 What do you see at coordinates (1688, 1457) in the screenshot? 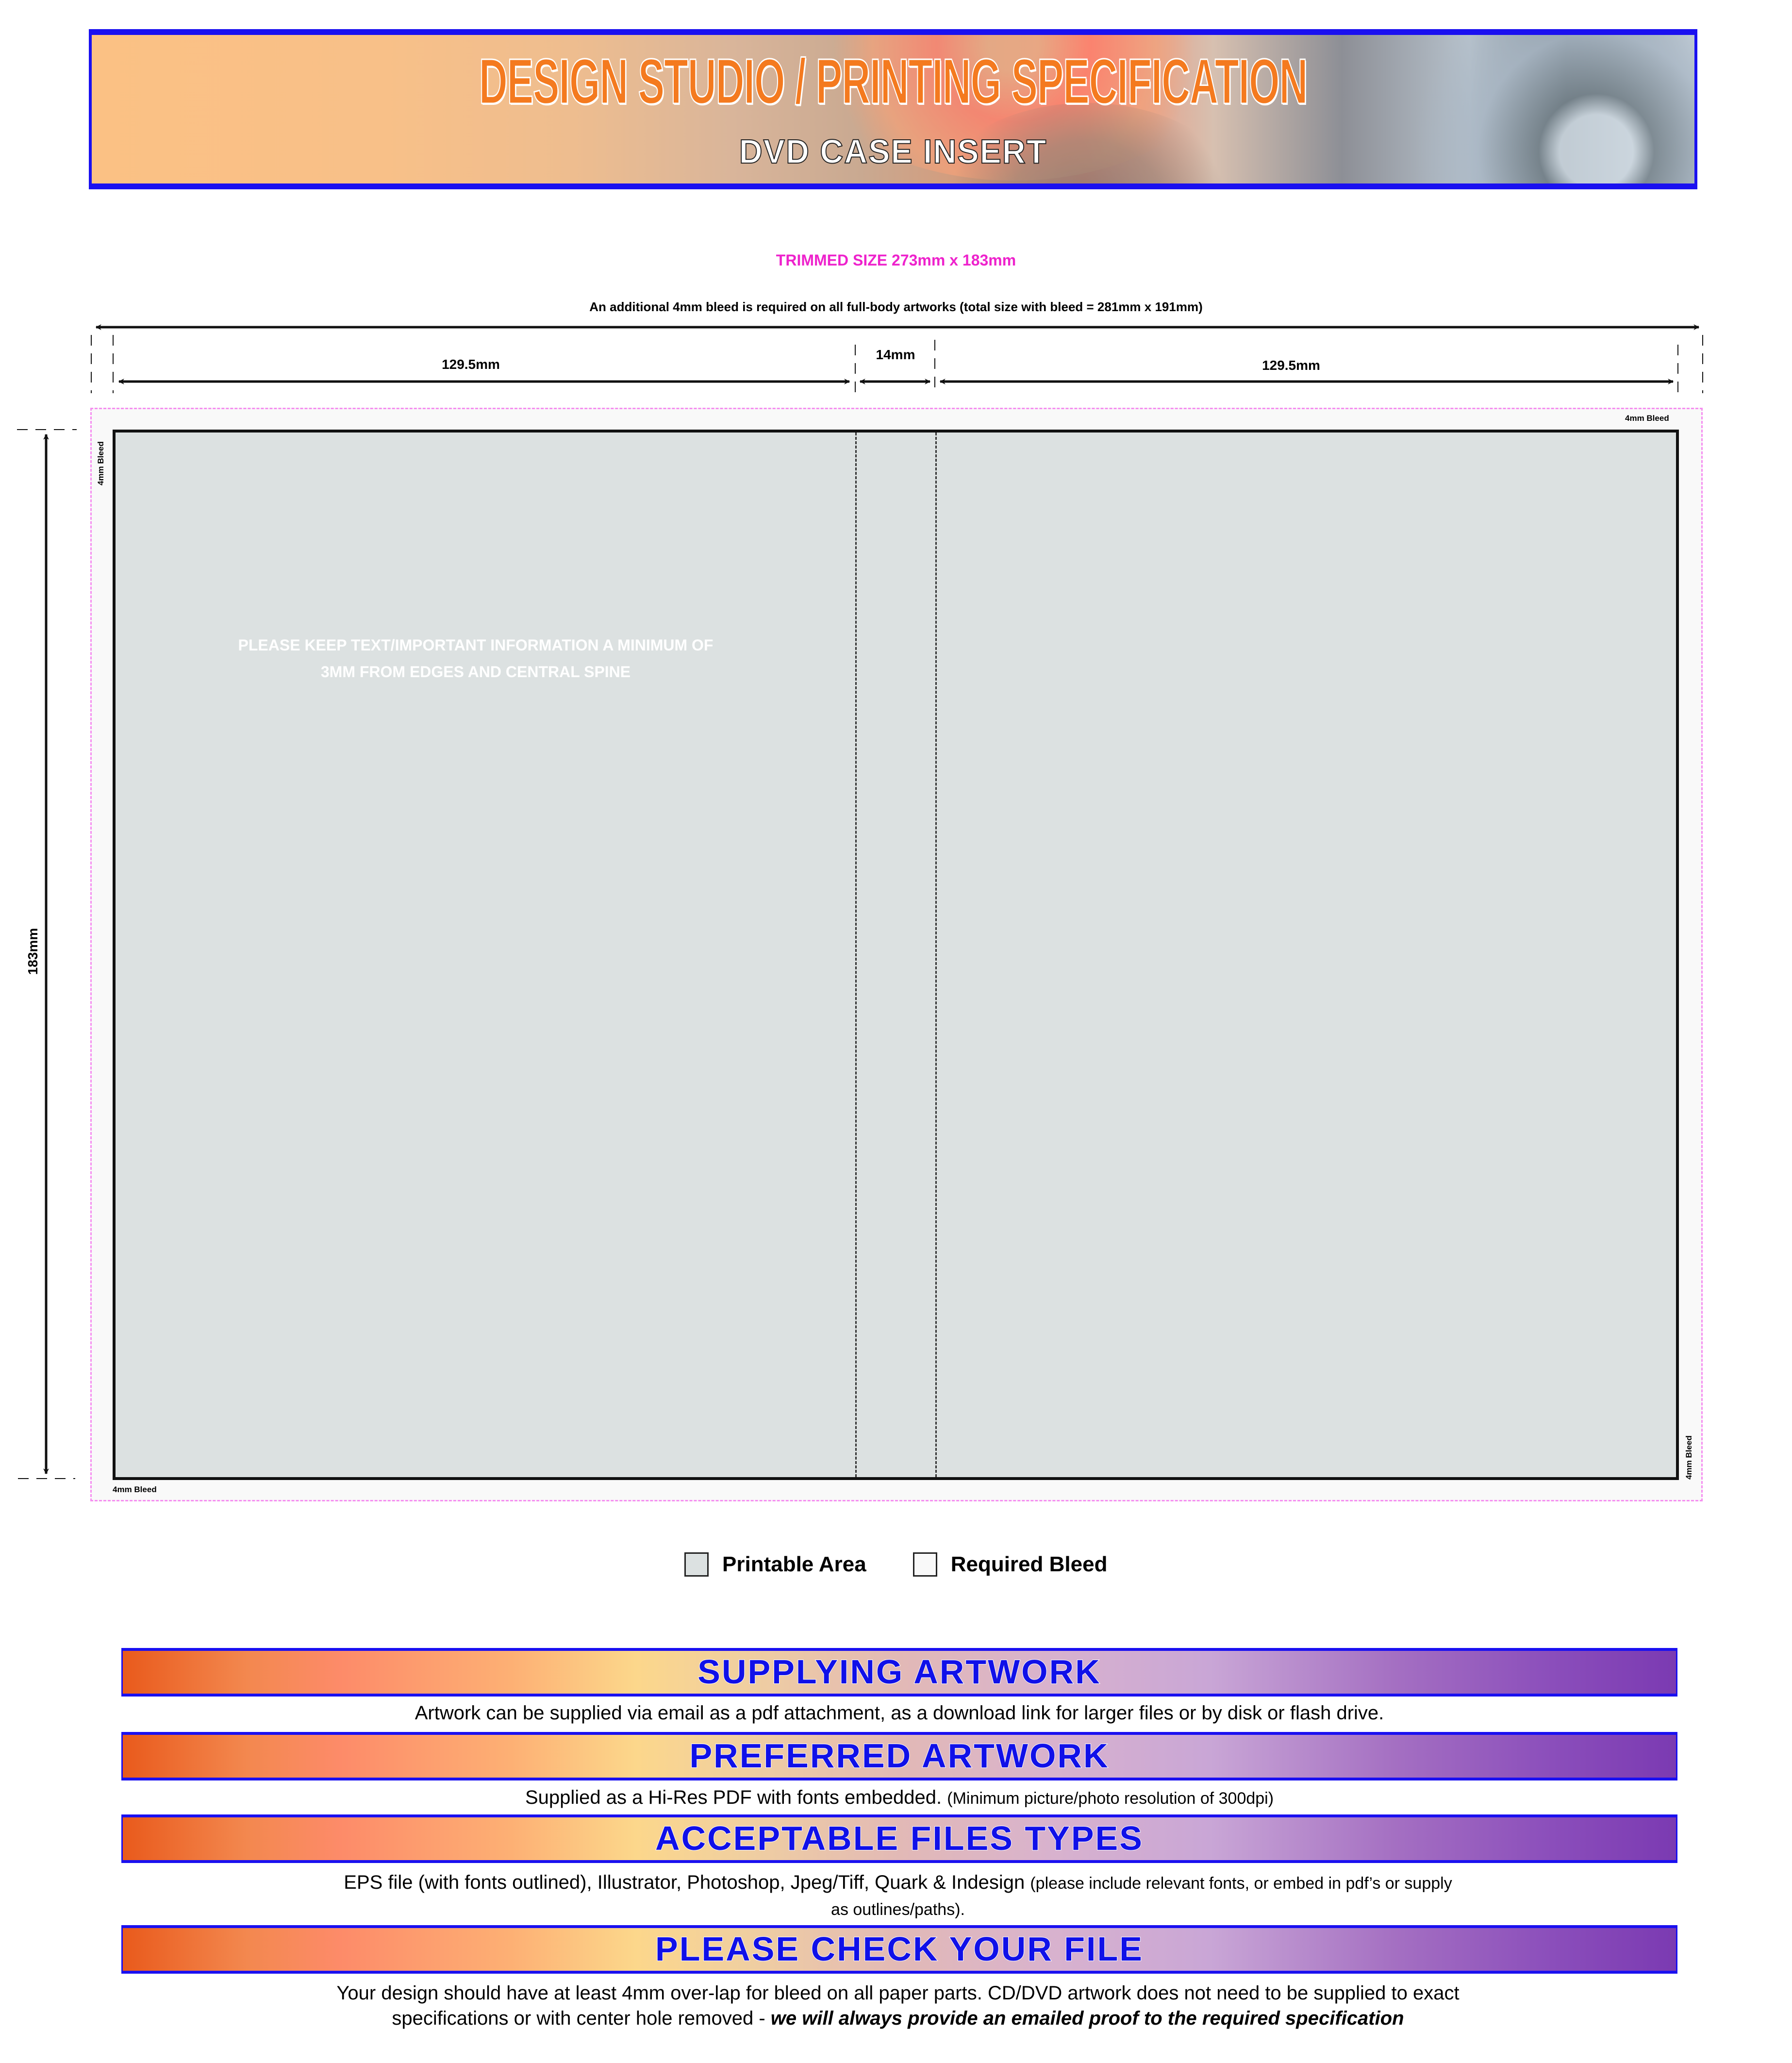
I see `bleed-label-right: 4mm Bleed` at bounding box center [1688, 1457].